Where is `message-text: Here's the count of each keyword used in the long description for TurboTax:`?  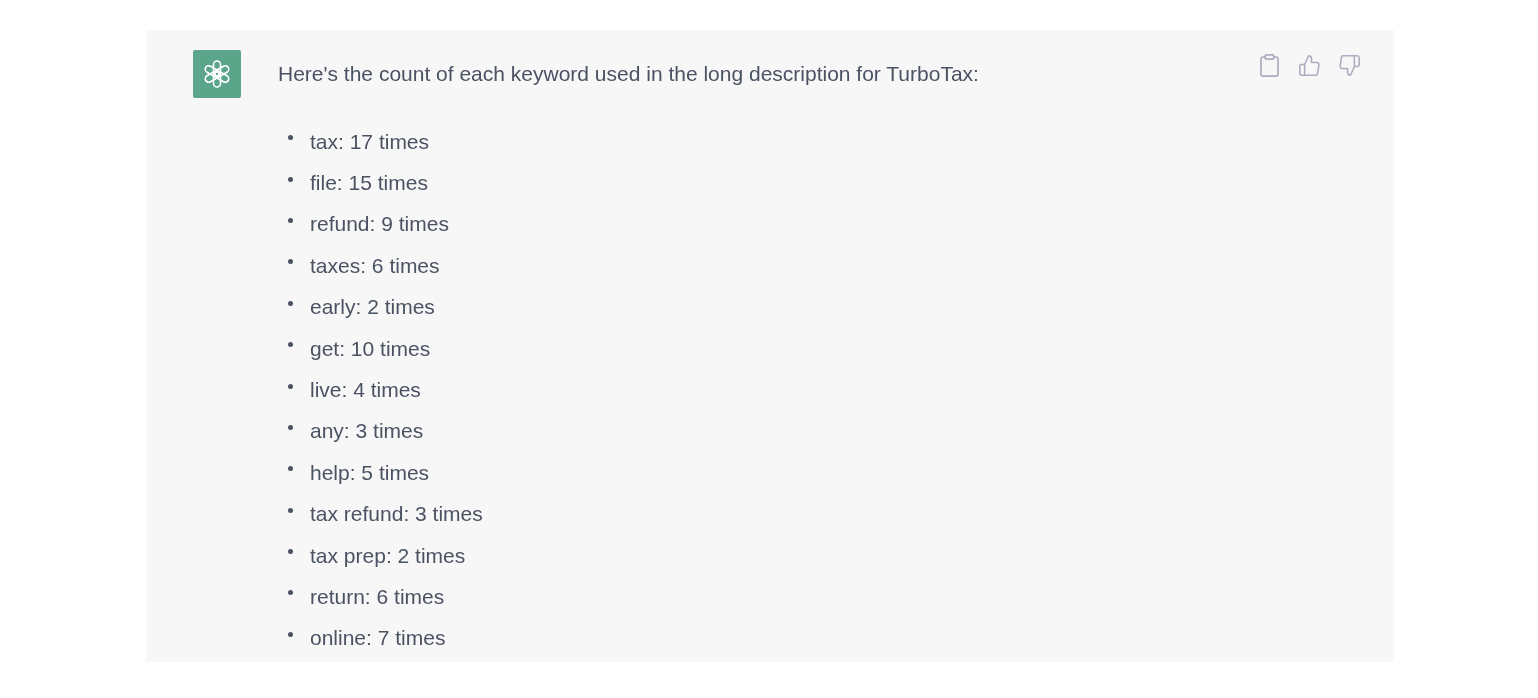 message-text: Here's the count of each keyword used in the long description for TurboTax: is located at coordinates (629, 74).